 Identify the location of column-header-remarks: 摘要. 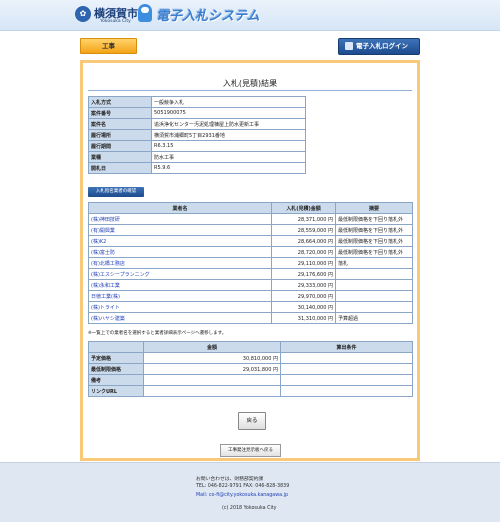
(374, 208).